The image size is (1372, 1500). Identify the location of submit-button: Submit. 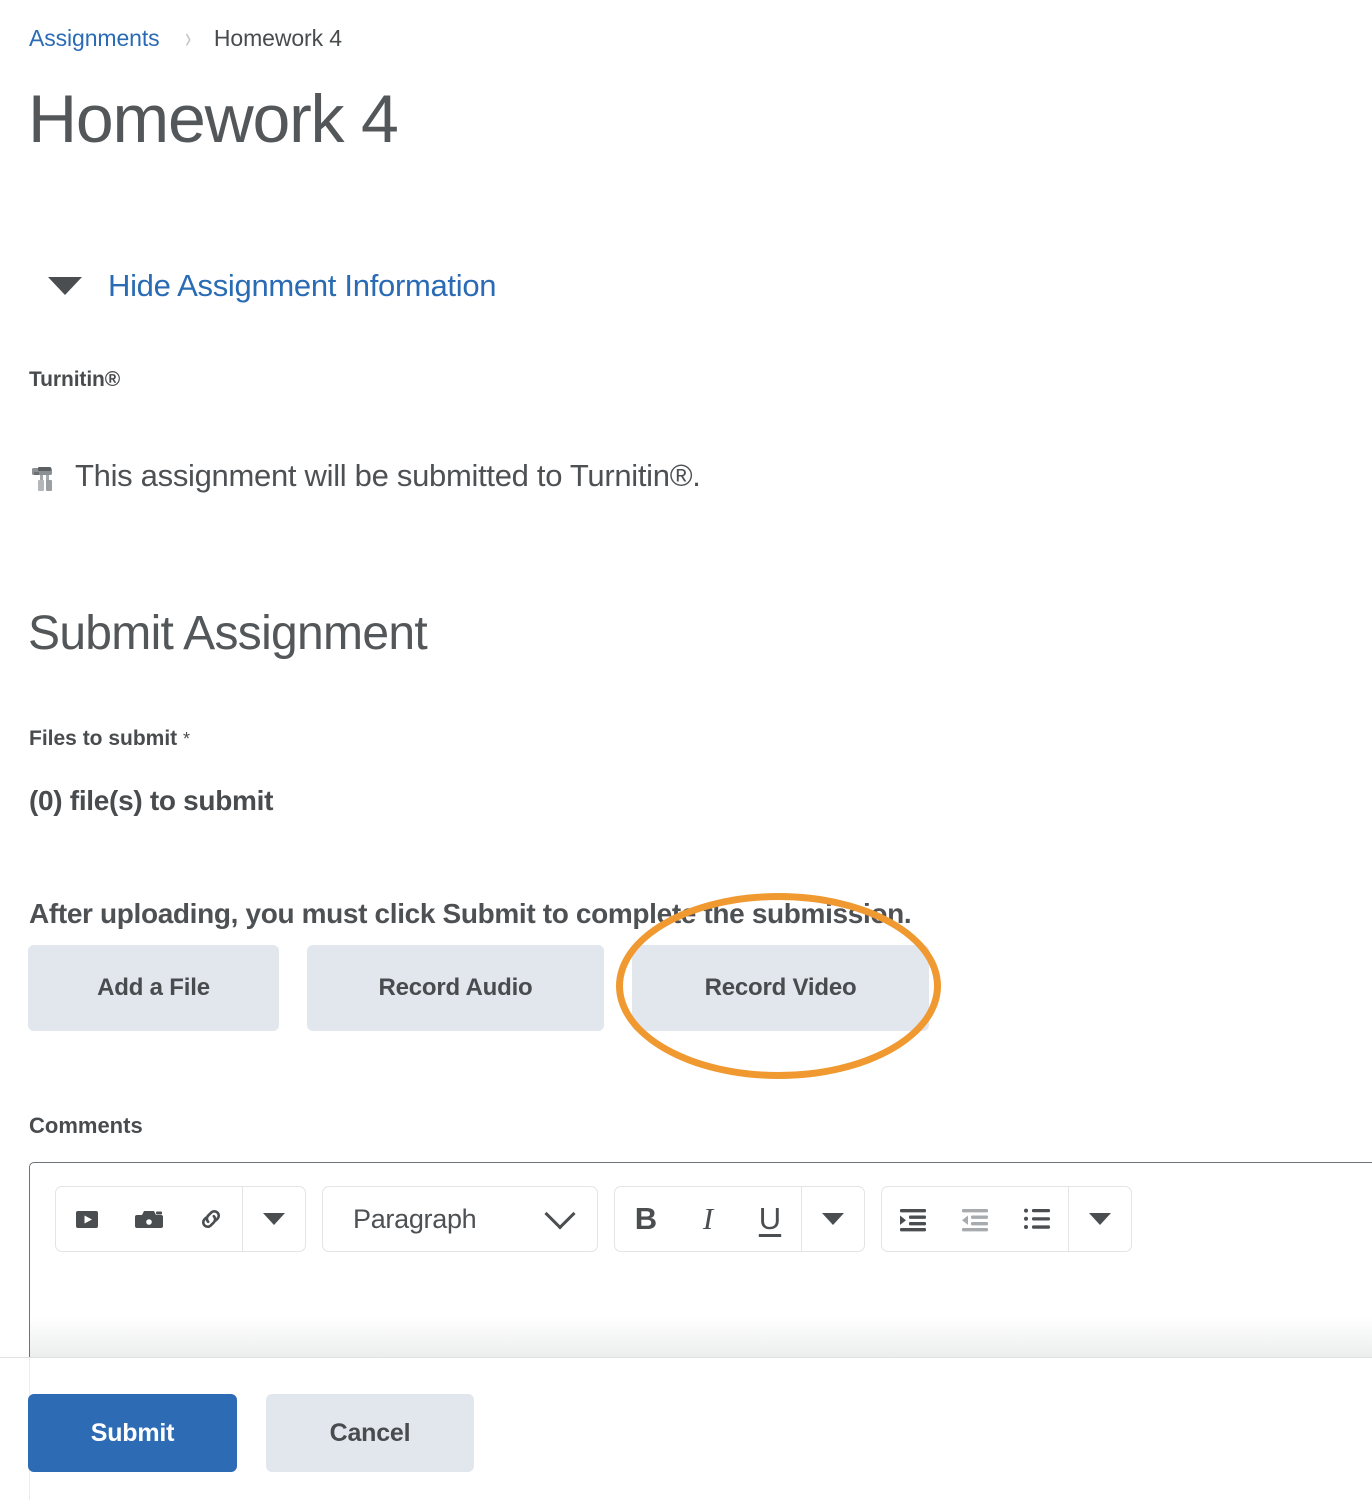
(132, 1433).